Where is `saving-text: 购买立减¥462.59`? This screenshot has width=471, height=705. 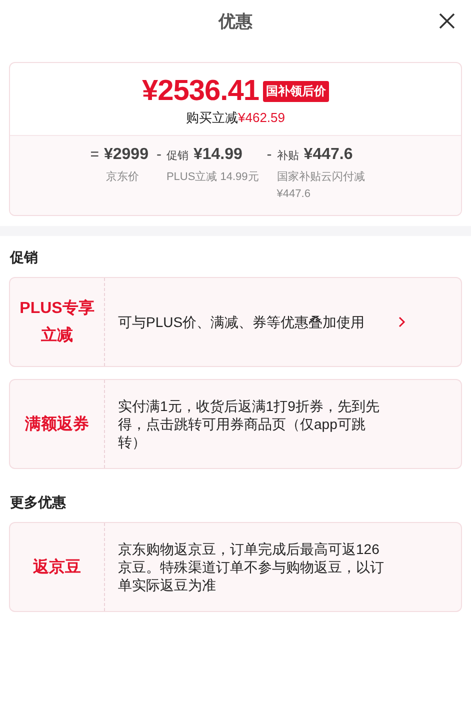 saving-text: 购买立减¥462.59 is located at coordinates (235, 118).